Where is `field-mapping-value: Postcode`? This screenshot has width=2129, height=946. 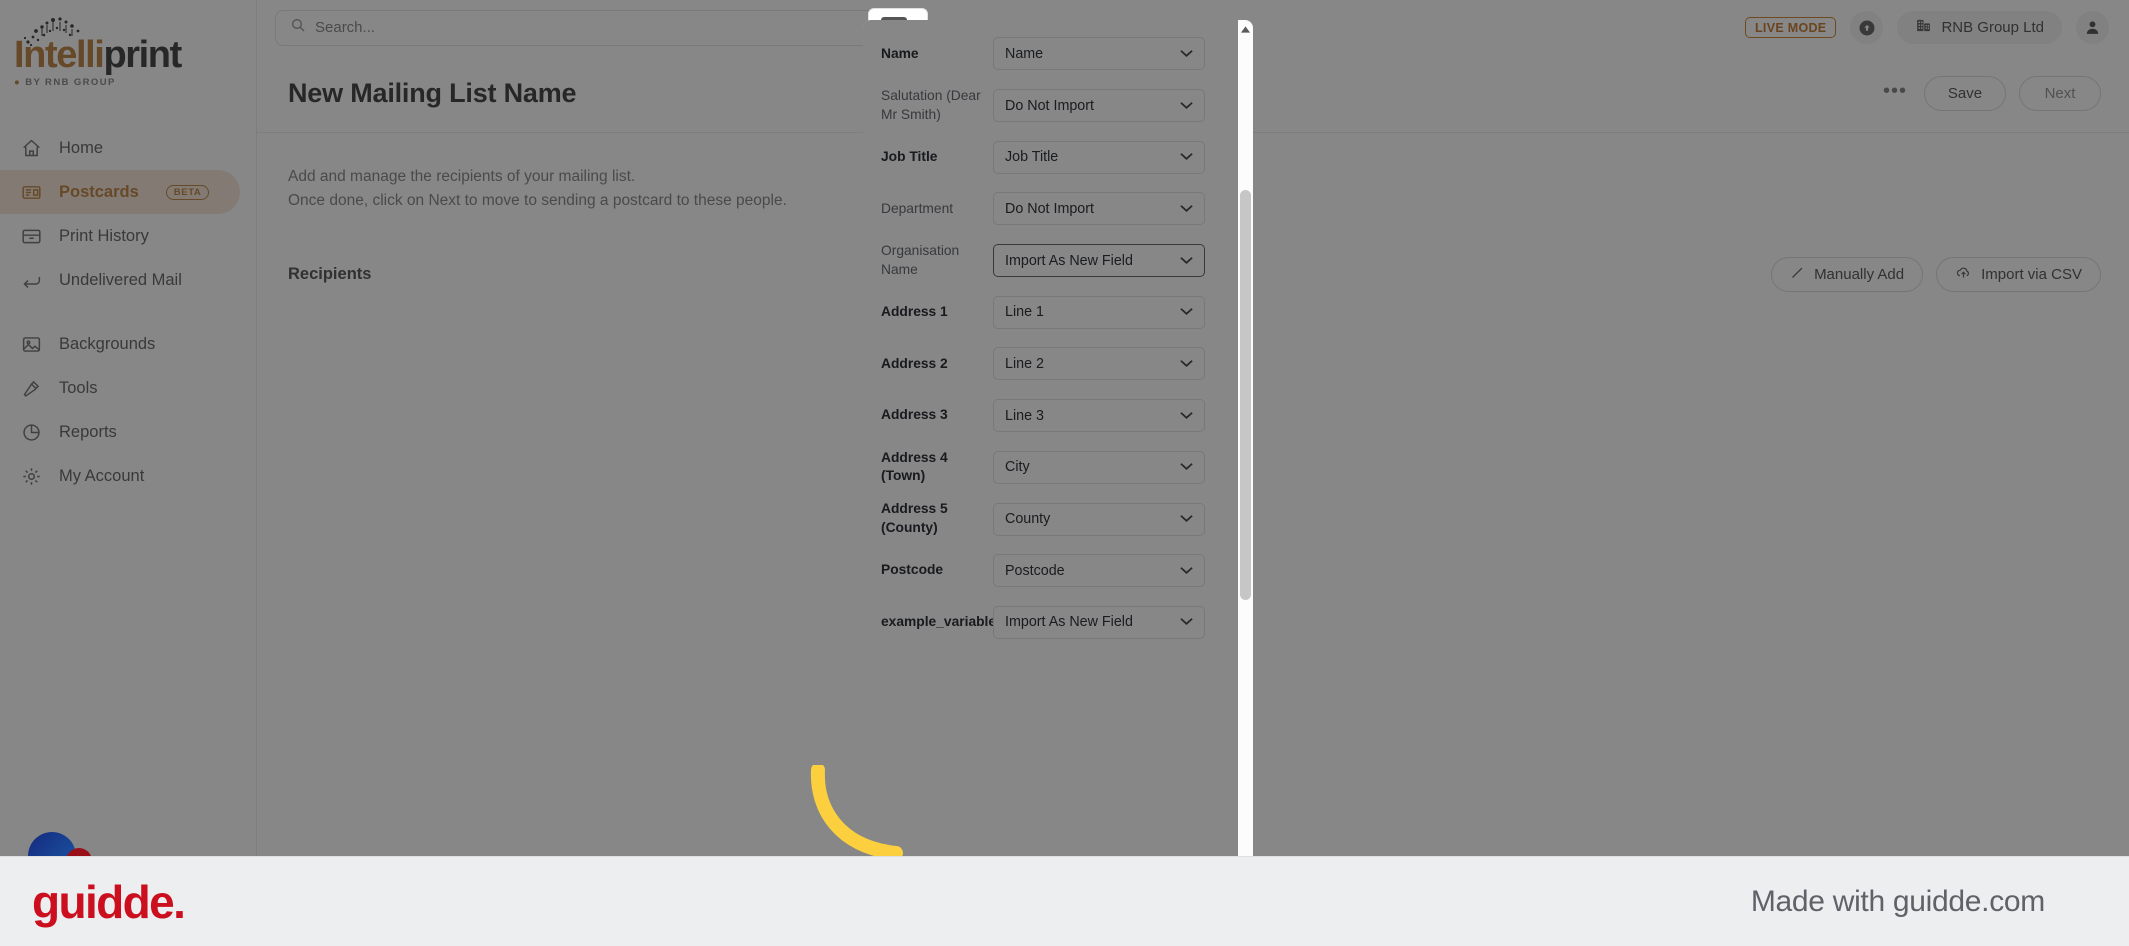 field-mapping-value: Postcode is located at coordinates (1035, 570).